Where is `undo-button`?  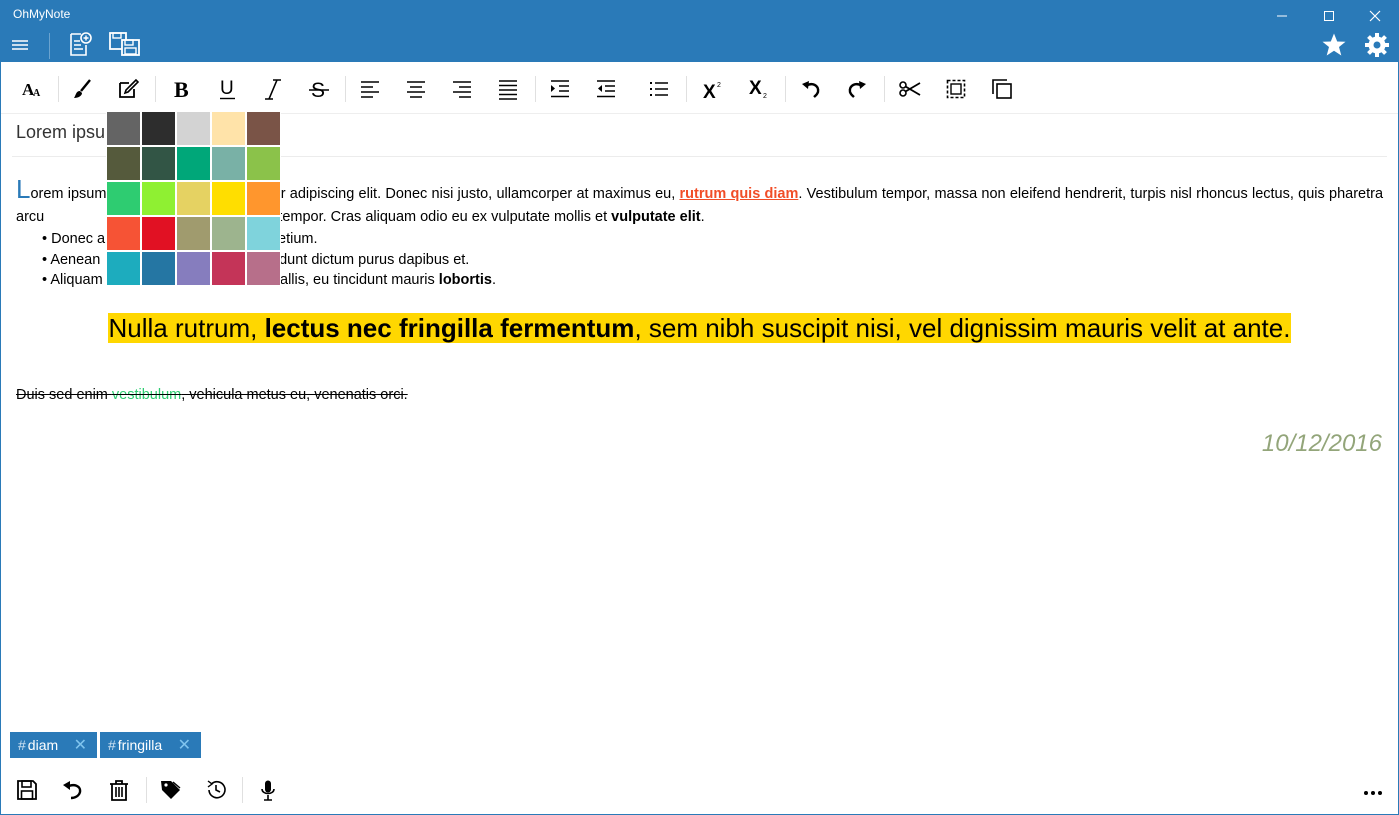
undo-button is located at coordinates (811, 89).